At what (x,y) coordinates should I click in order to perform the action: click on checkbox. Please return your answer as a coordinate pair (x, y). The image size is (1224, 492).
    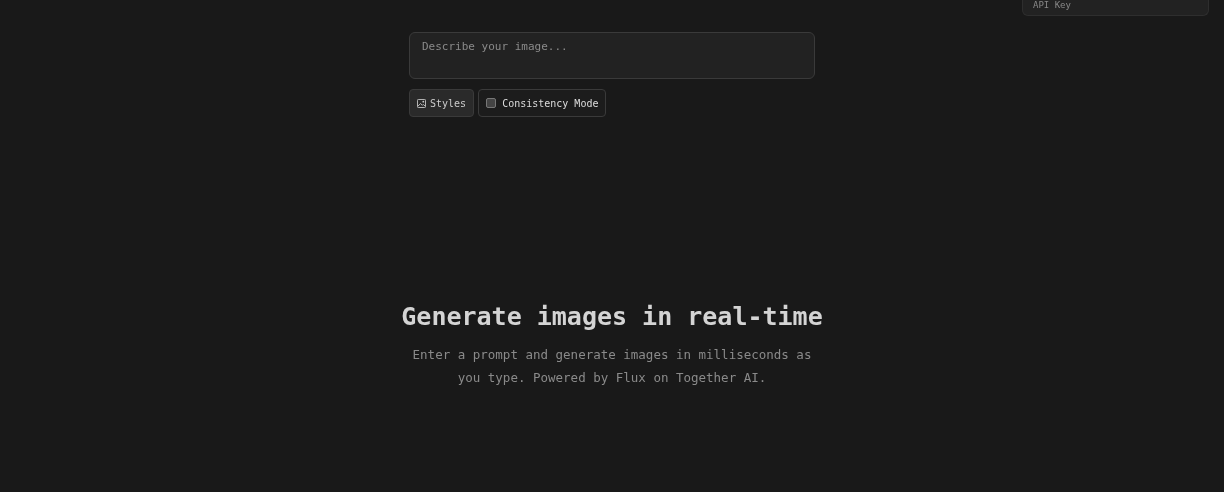
    Looking at the image, I should click on (491, 103).